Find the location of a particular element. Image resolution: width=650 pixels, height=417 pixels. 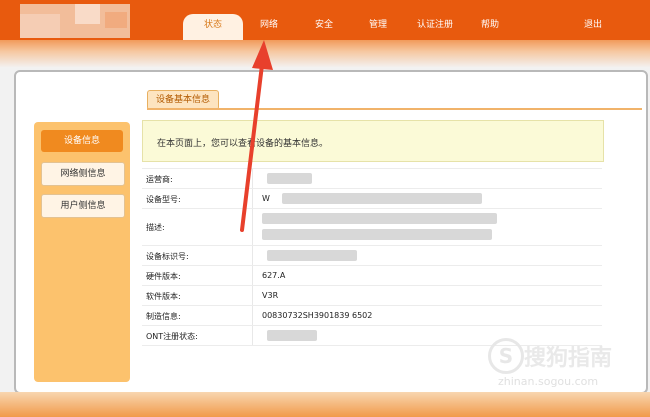

watermark: S 搜狗指南 zhinan.sogou.com is located at coordinates (568, 365).